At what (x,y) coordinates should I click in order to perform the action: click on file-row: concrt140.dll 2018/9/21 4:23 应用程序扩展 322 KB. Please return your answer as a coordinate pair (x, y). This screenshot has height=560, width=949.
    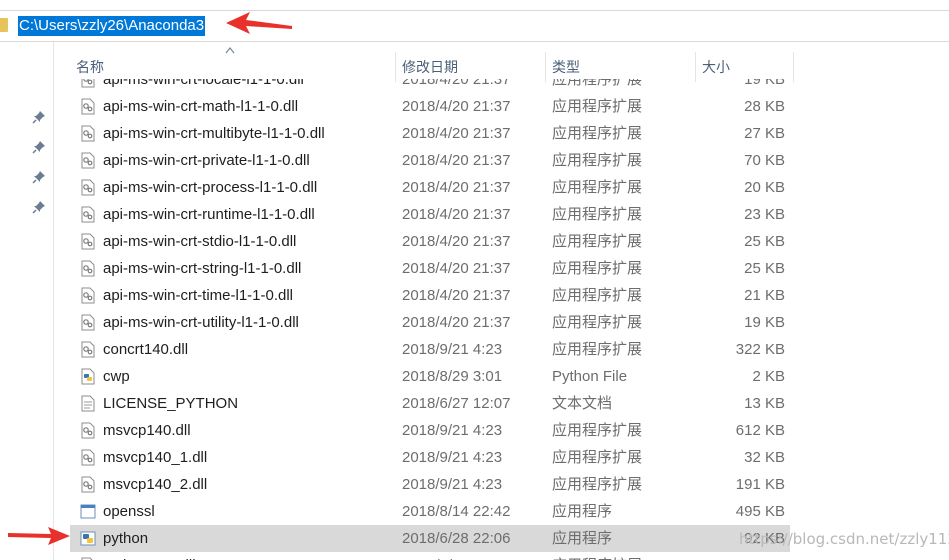
    Looking at the image, I should click on (430, 349).